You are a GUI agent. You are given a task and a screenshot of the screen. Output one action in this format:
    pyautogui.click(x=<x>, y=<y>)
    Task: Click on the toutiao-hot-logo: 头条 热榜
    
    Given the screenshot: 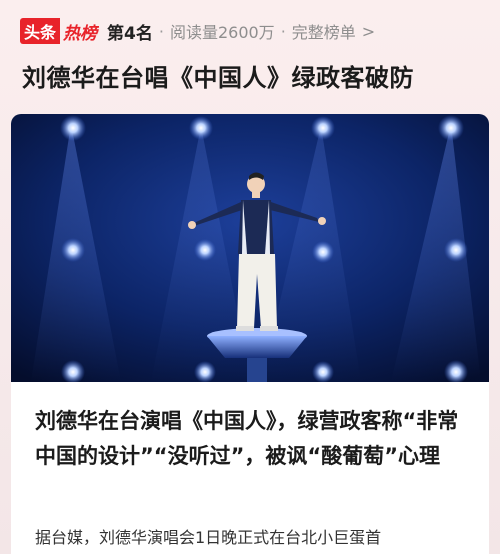 What is the action you would take?
    pyautogui.click(x=59, y=31)
    